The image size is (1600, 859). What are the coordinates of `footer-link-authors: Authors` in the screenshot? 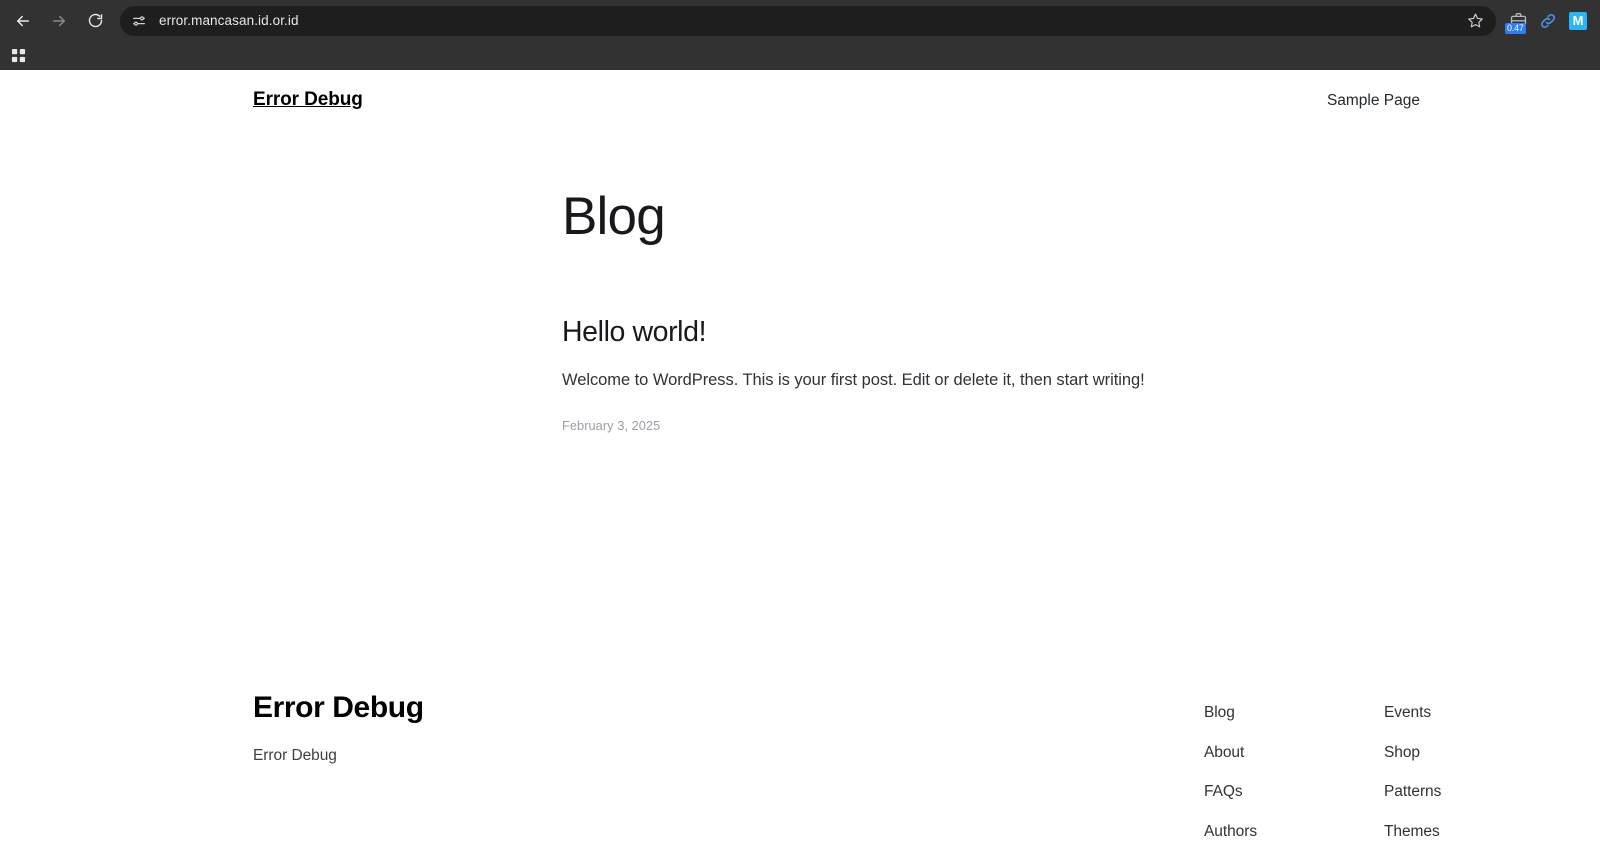 It's located at (1294, 832).